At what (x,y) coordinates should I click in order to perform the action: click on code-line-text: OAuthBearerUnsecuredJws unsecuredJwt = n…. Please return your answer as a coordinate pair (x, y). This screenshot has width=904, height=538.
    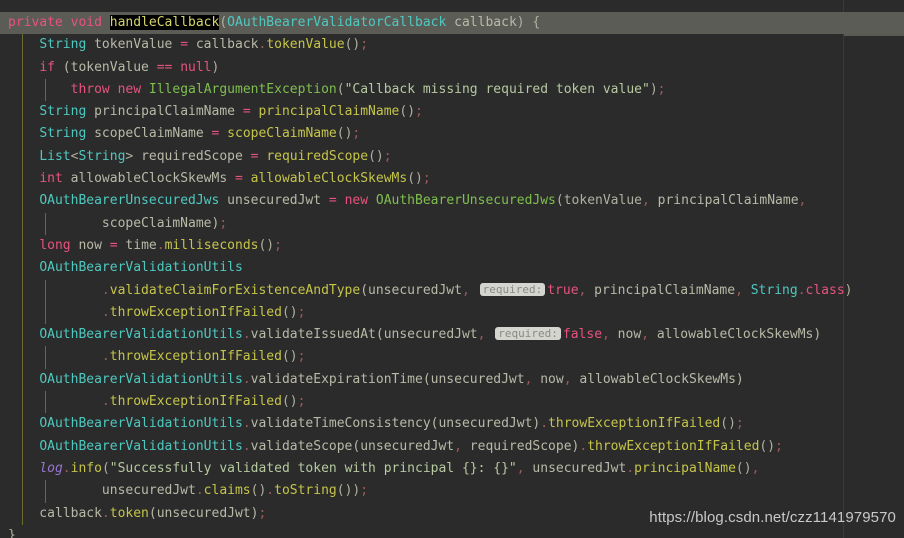
    Looking at the image, I should click on (403, 201).